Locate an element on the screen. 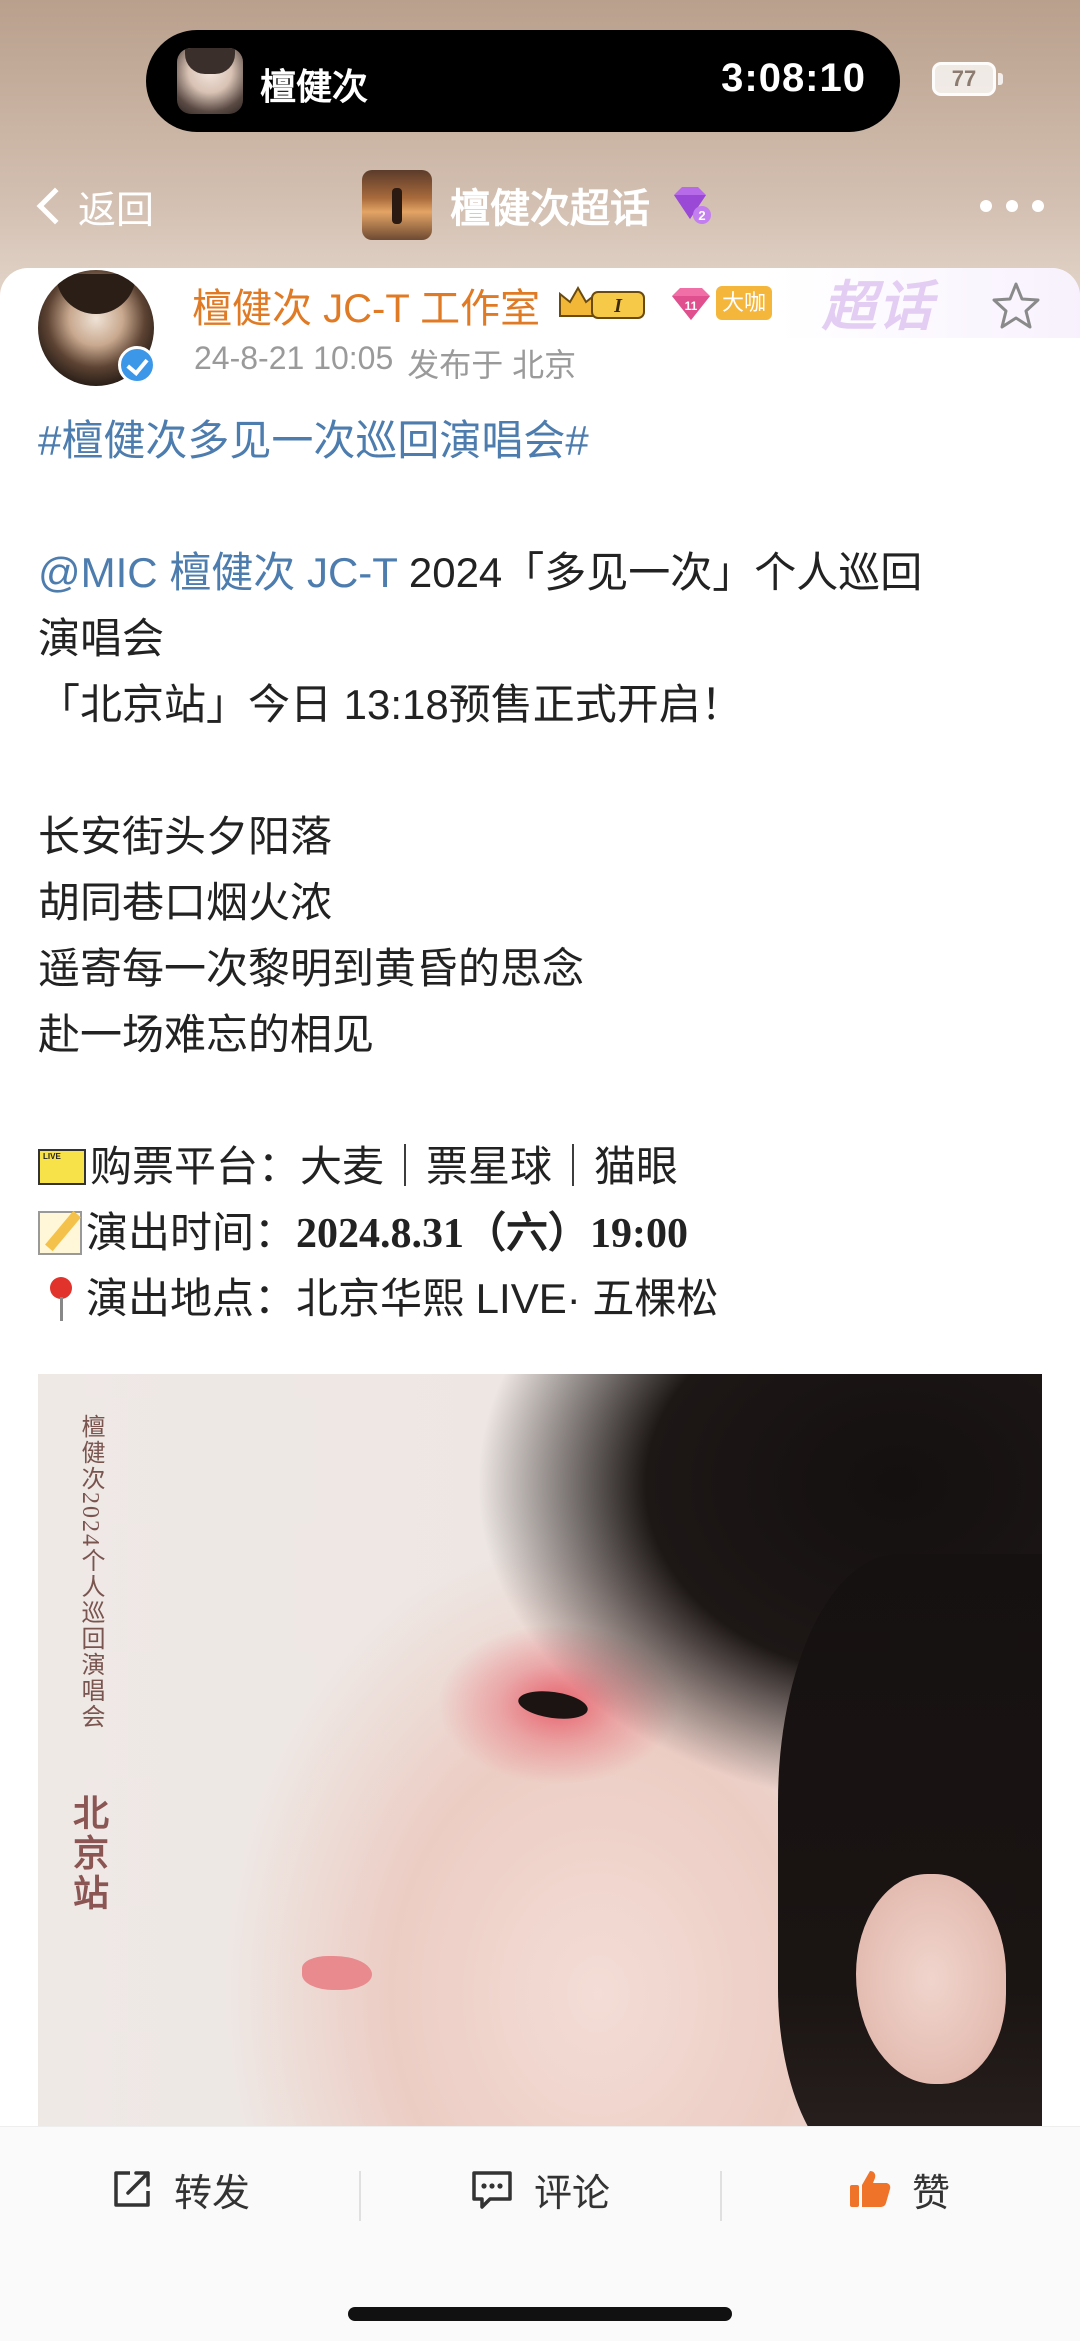 Image resolution: width=1080 pixels, height=2341 pixels. page-title: 檀健次超话 is located at coordinates (550, 209).